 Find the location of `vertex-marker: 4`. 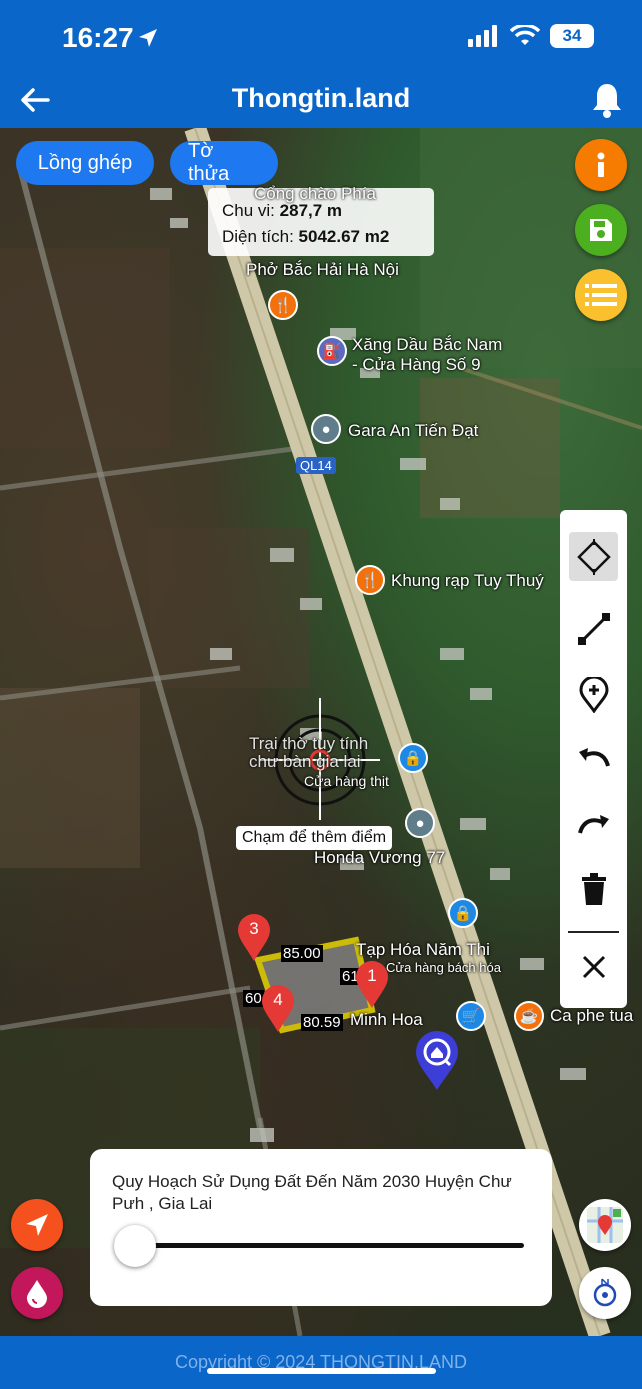

vertex-marker: 4 is located at coordinates (278, 1009).